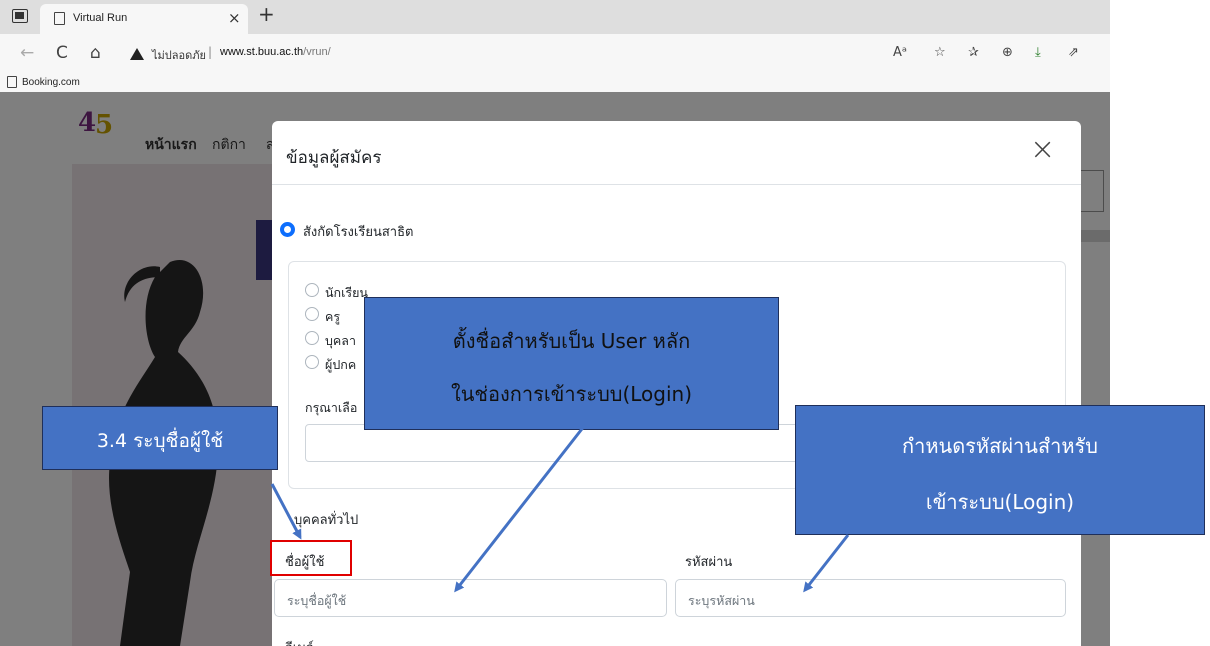 This screenshot has height=646, width=1210. Describe the element at coordinates (312, 290) in the screenshot. I see `role-radio-student` at that location.